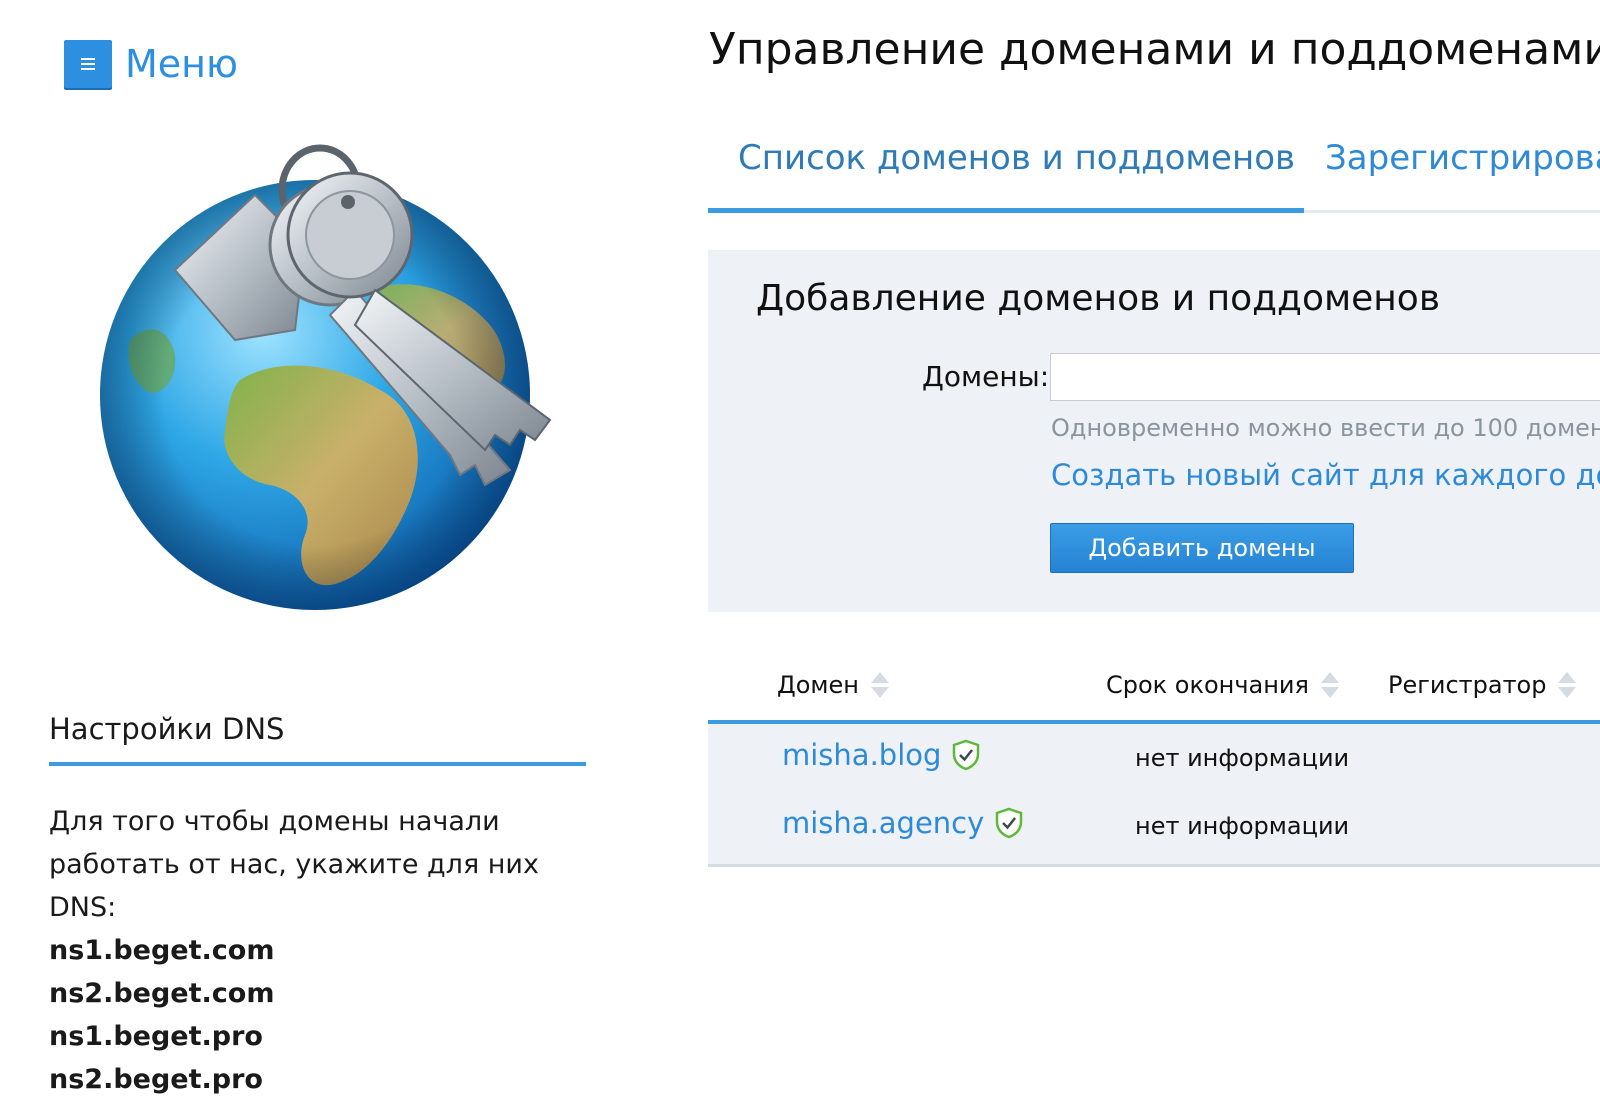 The width and height of the screenshot is (1600, 1096). Describe the element at coordinates (862, 755) in the screenshot. I see `domain-name: misha.blog` at that location.